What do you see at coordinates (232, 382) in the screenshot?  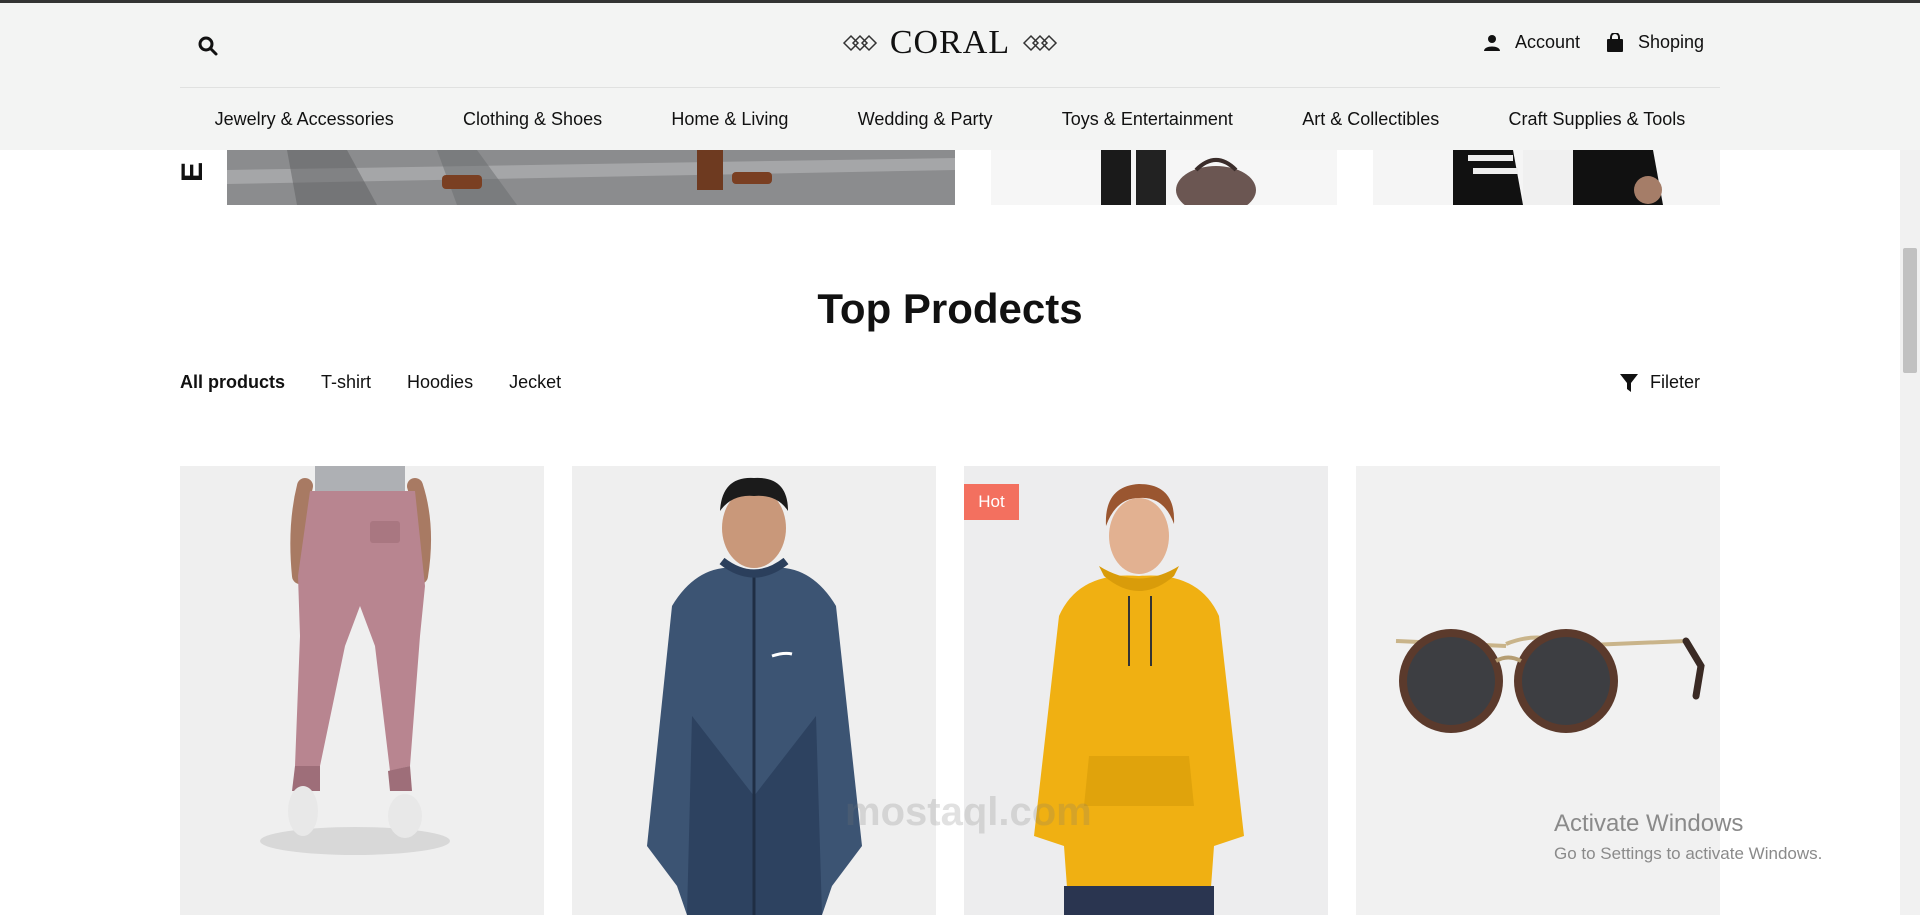 I see `tab-all-products: All products` at bounding box center [232, 382].